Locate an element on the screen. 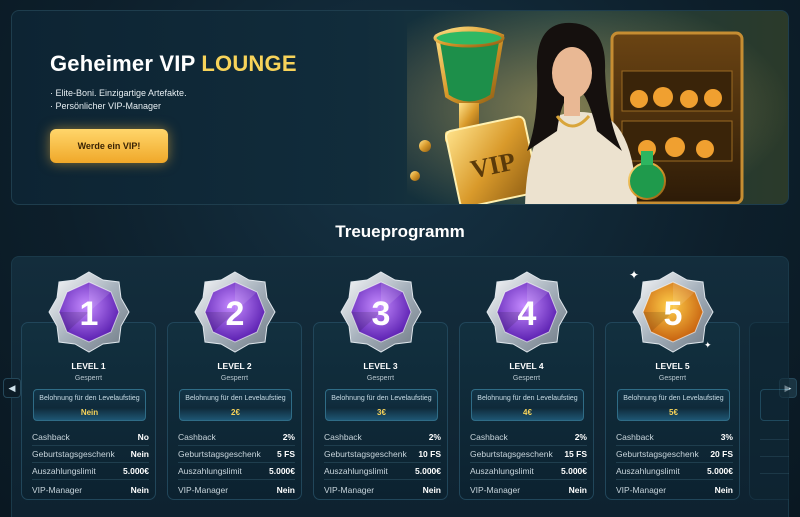 This screenshot has width=800, height=517. level-up-reward: Belohnung für den Levelaufstieg 4€ is located at coordinates (527, 405).